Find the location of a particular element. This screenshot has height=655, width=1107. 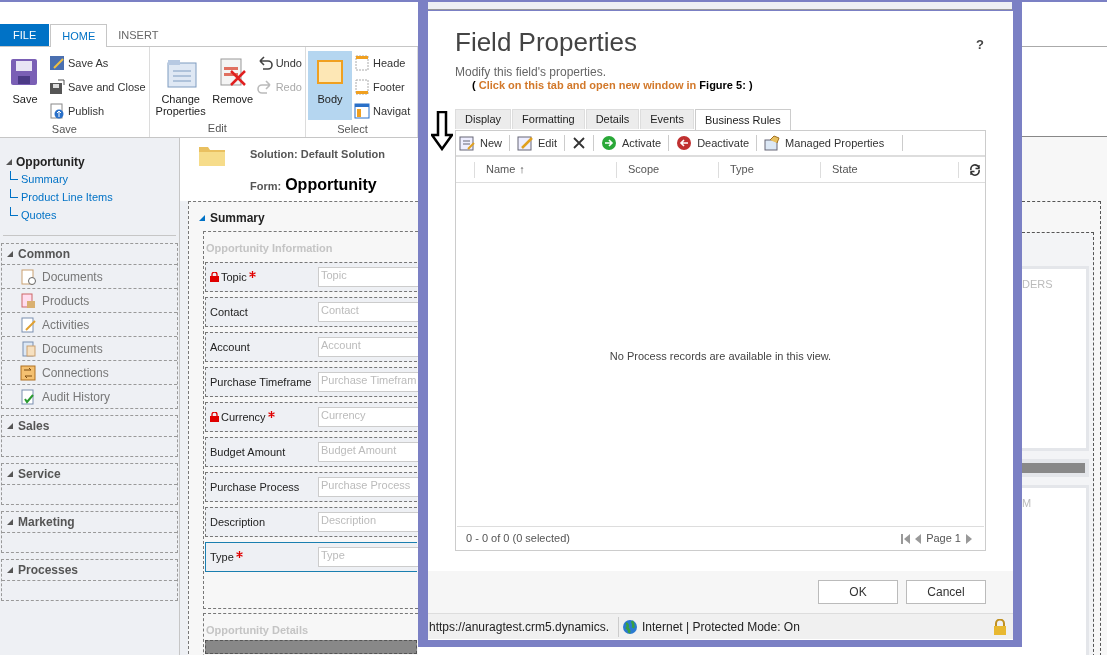

ribbon-button: Footer is located at coordinates (382, 87).